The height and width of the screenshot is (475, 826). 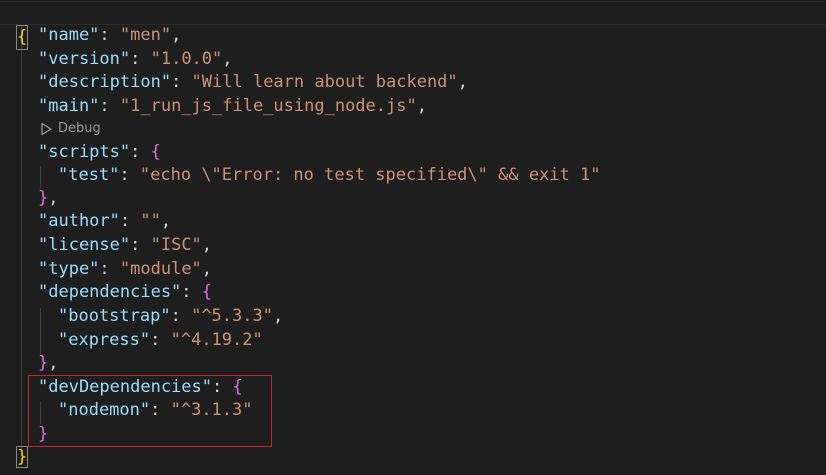 I want to click on code-line: "nodemon": "^3.1.3", so click(x=155, y=410).